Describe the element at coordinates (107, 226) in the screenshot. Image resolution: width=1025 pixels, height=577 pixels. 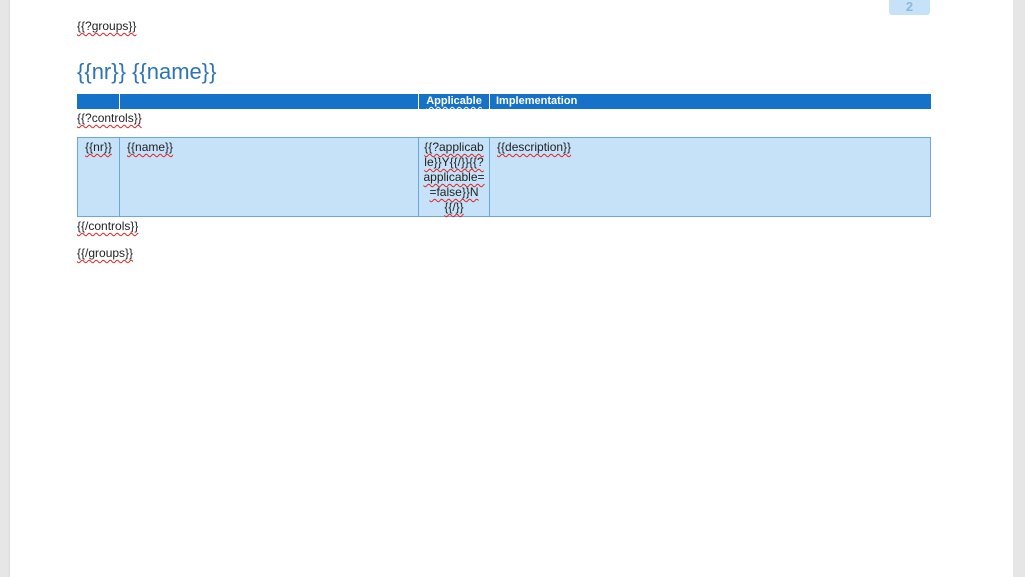
I see `controls-close-tag: {{/controls}}` at that location.